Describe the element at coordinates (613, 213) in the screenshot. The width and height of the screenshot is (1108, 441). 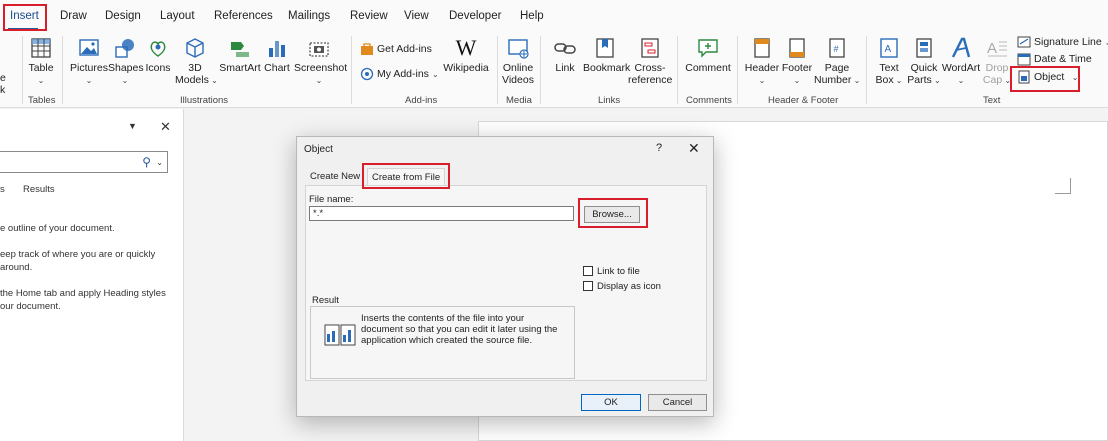
I see `browse-button-highlight` at that location.